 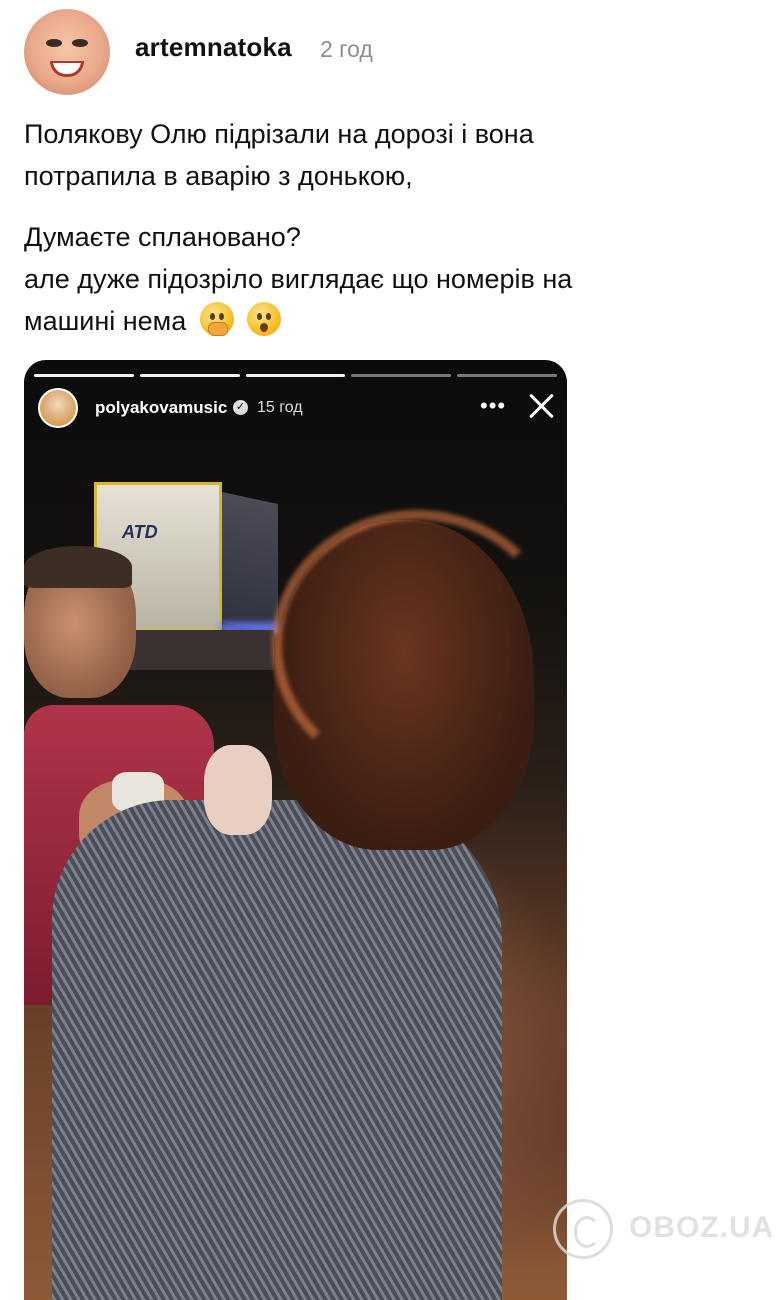 What do you see at coordinates (493, 406) in the screenshot?
I see `more-options-icon: •••` at bounding box center [493, 406].